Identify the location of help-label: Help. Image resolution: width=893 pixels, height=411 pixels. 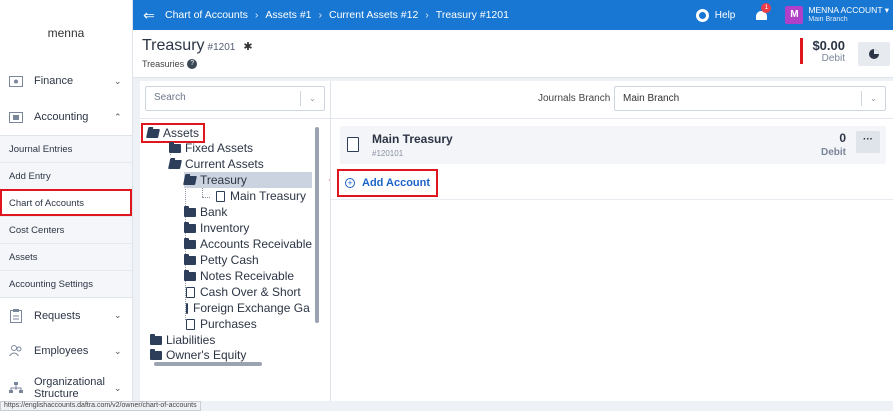
(725, 15).